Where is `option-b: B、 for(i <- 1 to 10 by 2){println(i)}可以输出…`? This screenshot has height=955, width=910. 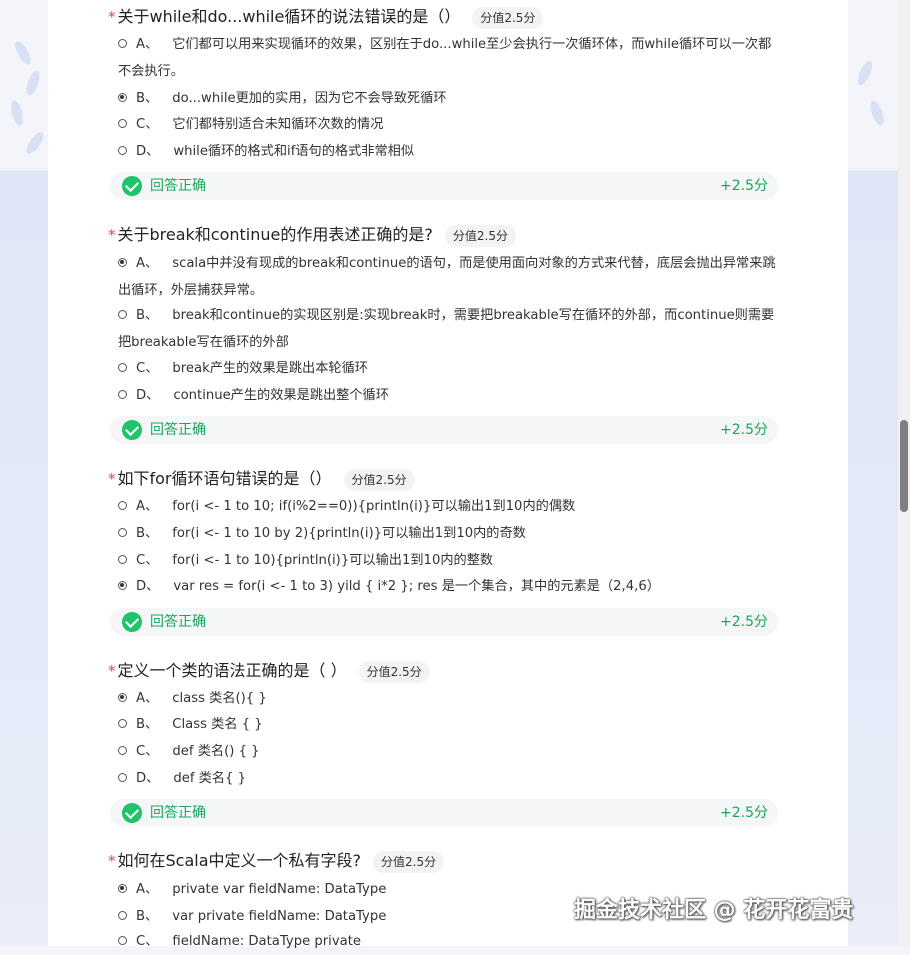 option-b: B、 for(i <- 1 to 10 by 2){println(i)}可以输出… is located at coordinates (448, 533).